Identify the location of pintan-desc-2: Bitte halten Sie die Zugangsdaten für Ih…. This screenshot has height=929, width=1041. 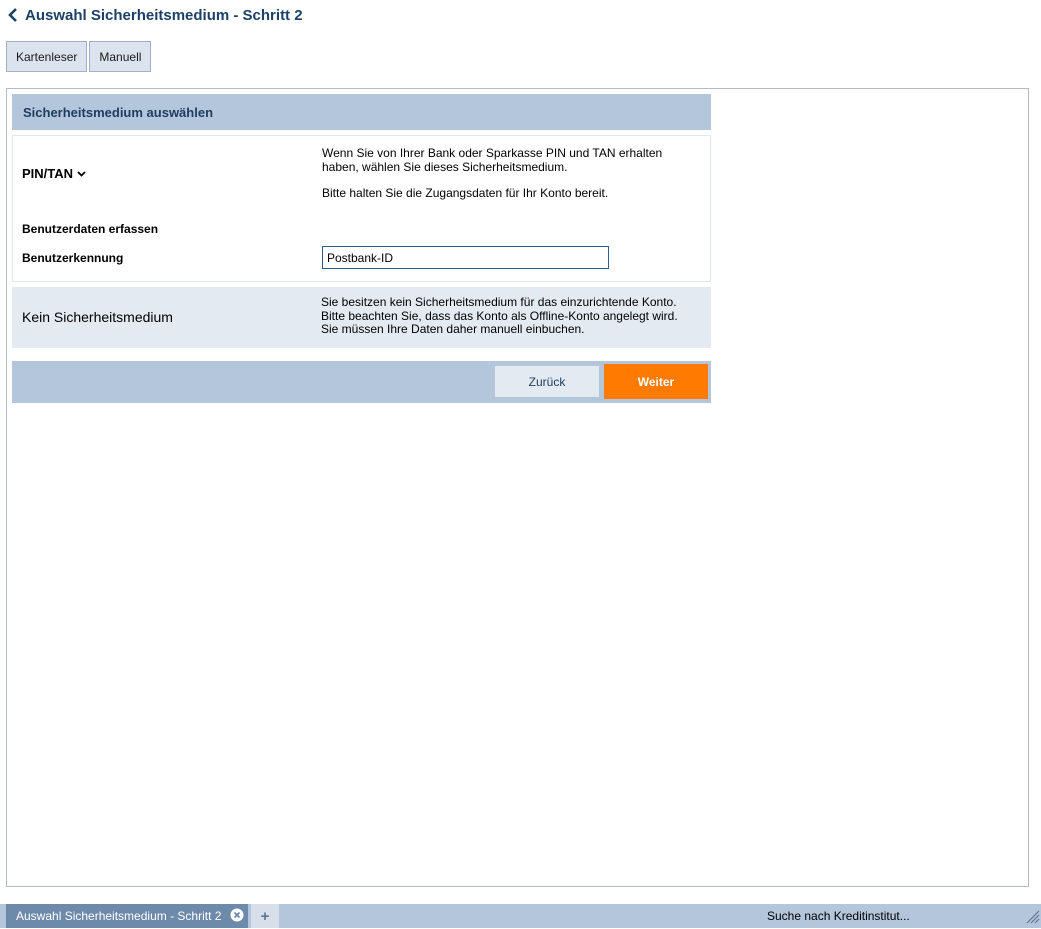
(465, 193).